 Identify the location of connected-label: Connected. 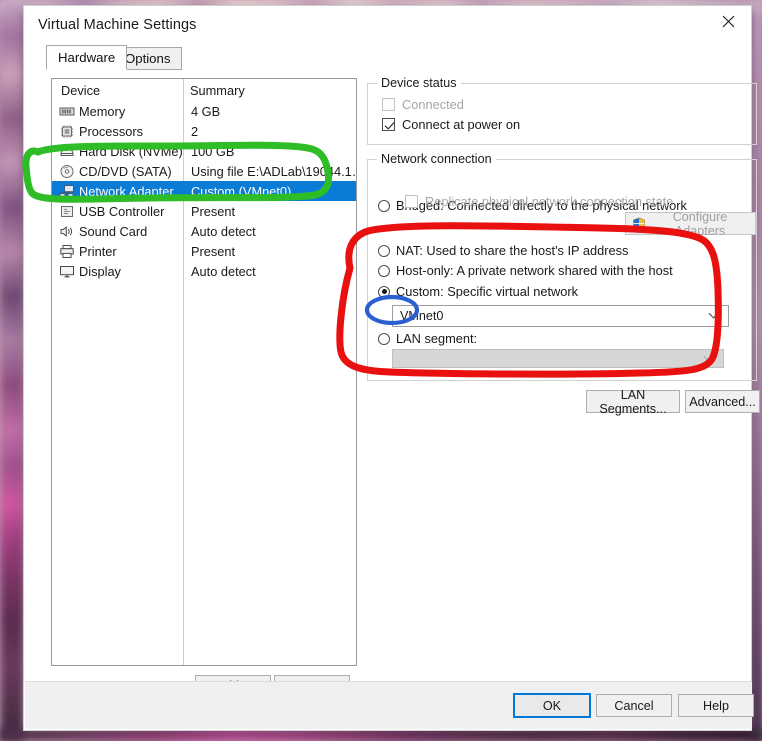
(433, 104).